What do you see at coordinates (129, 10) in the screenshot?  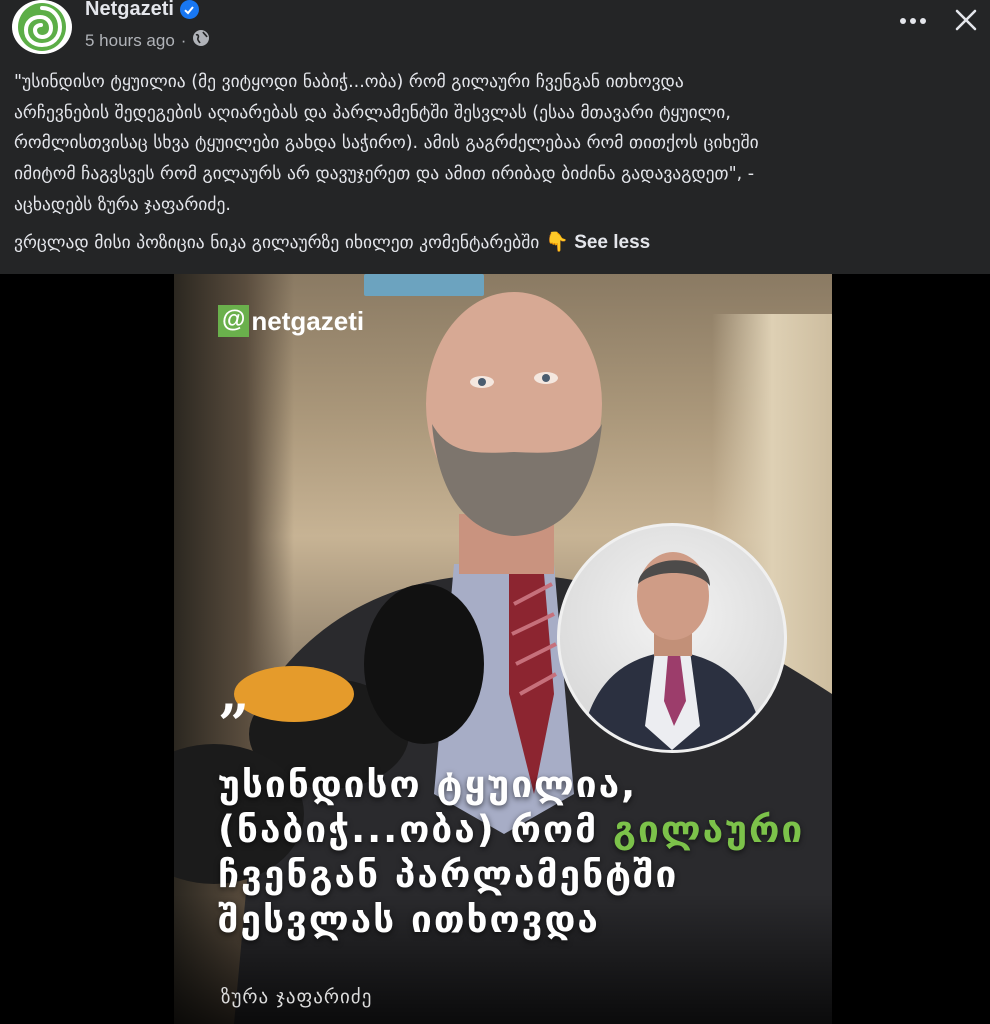 I see `page-name-text: Netgazeti` at bounding box center [129, 10].